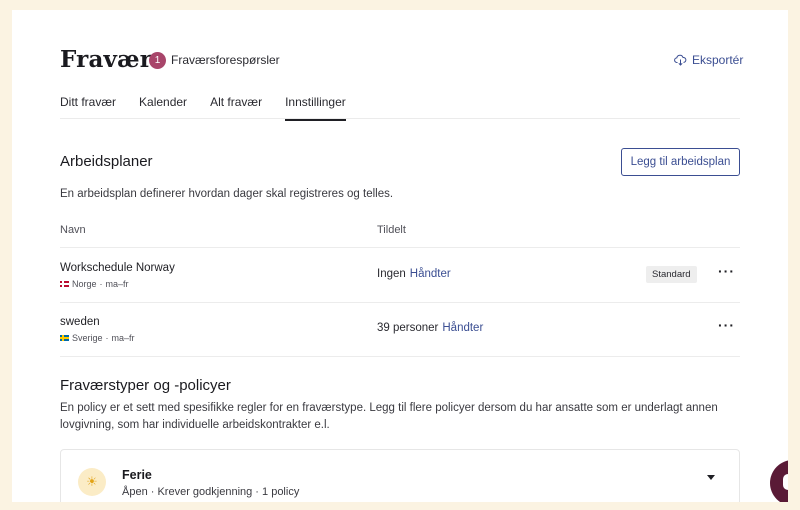  Describe the element at coordinates (106, 59) in the screenshot. I see `page-title: Fravær` at that location.